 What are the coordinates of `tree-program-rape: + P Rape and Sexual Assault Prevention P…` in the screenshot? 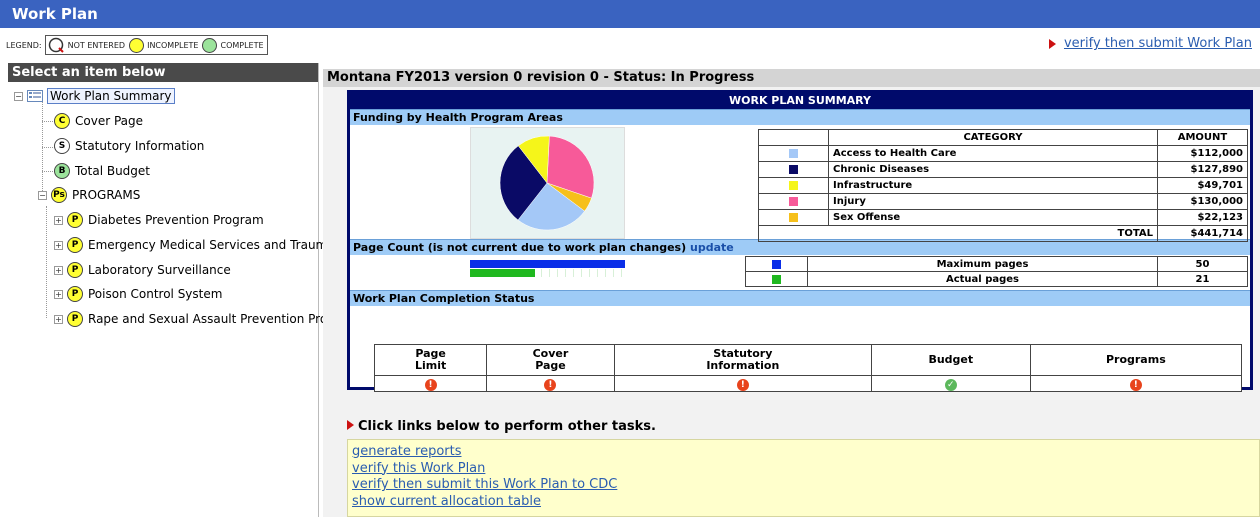 It's located at (197, 319).